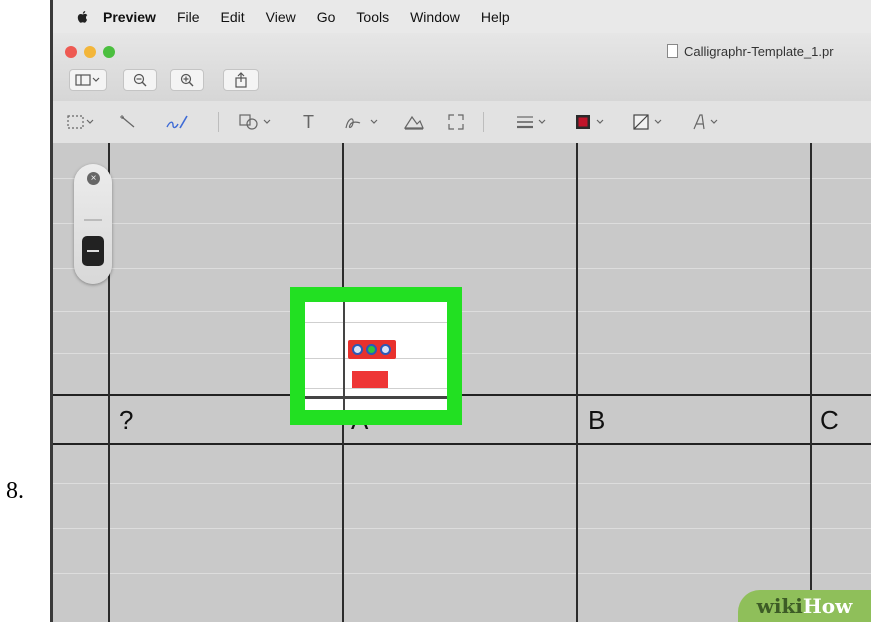 The image size is (871, 622). I want to click on sign-tool, so click(362, 122).